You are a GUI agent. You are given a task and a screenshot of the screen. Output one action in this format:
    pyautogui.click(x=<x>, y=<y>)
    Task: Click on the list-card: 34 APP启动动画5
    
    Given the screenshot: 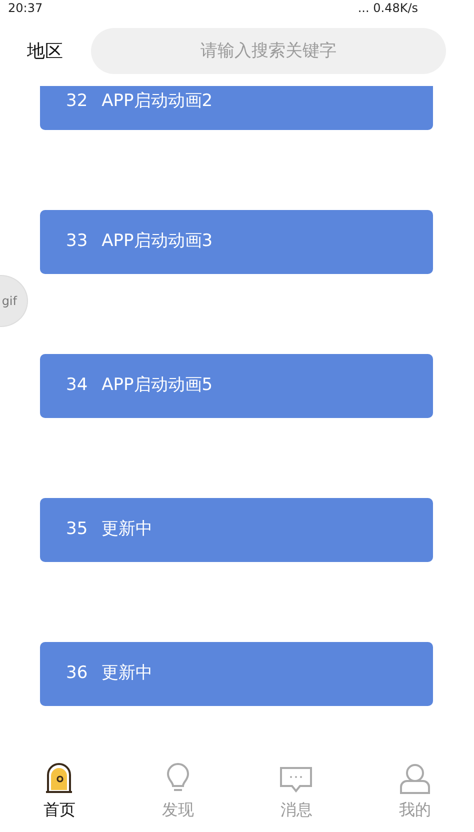 What is the action you would take?
    pyautogui.click(x=236, y=386)
    